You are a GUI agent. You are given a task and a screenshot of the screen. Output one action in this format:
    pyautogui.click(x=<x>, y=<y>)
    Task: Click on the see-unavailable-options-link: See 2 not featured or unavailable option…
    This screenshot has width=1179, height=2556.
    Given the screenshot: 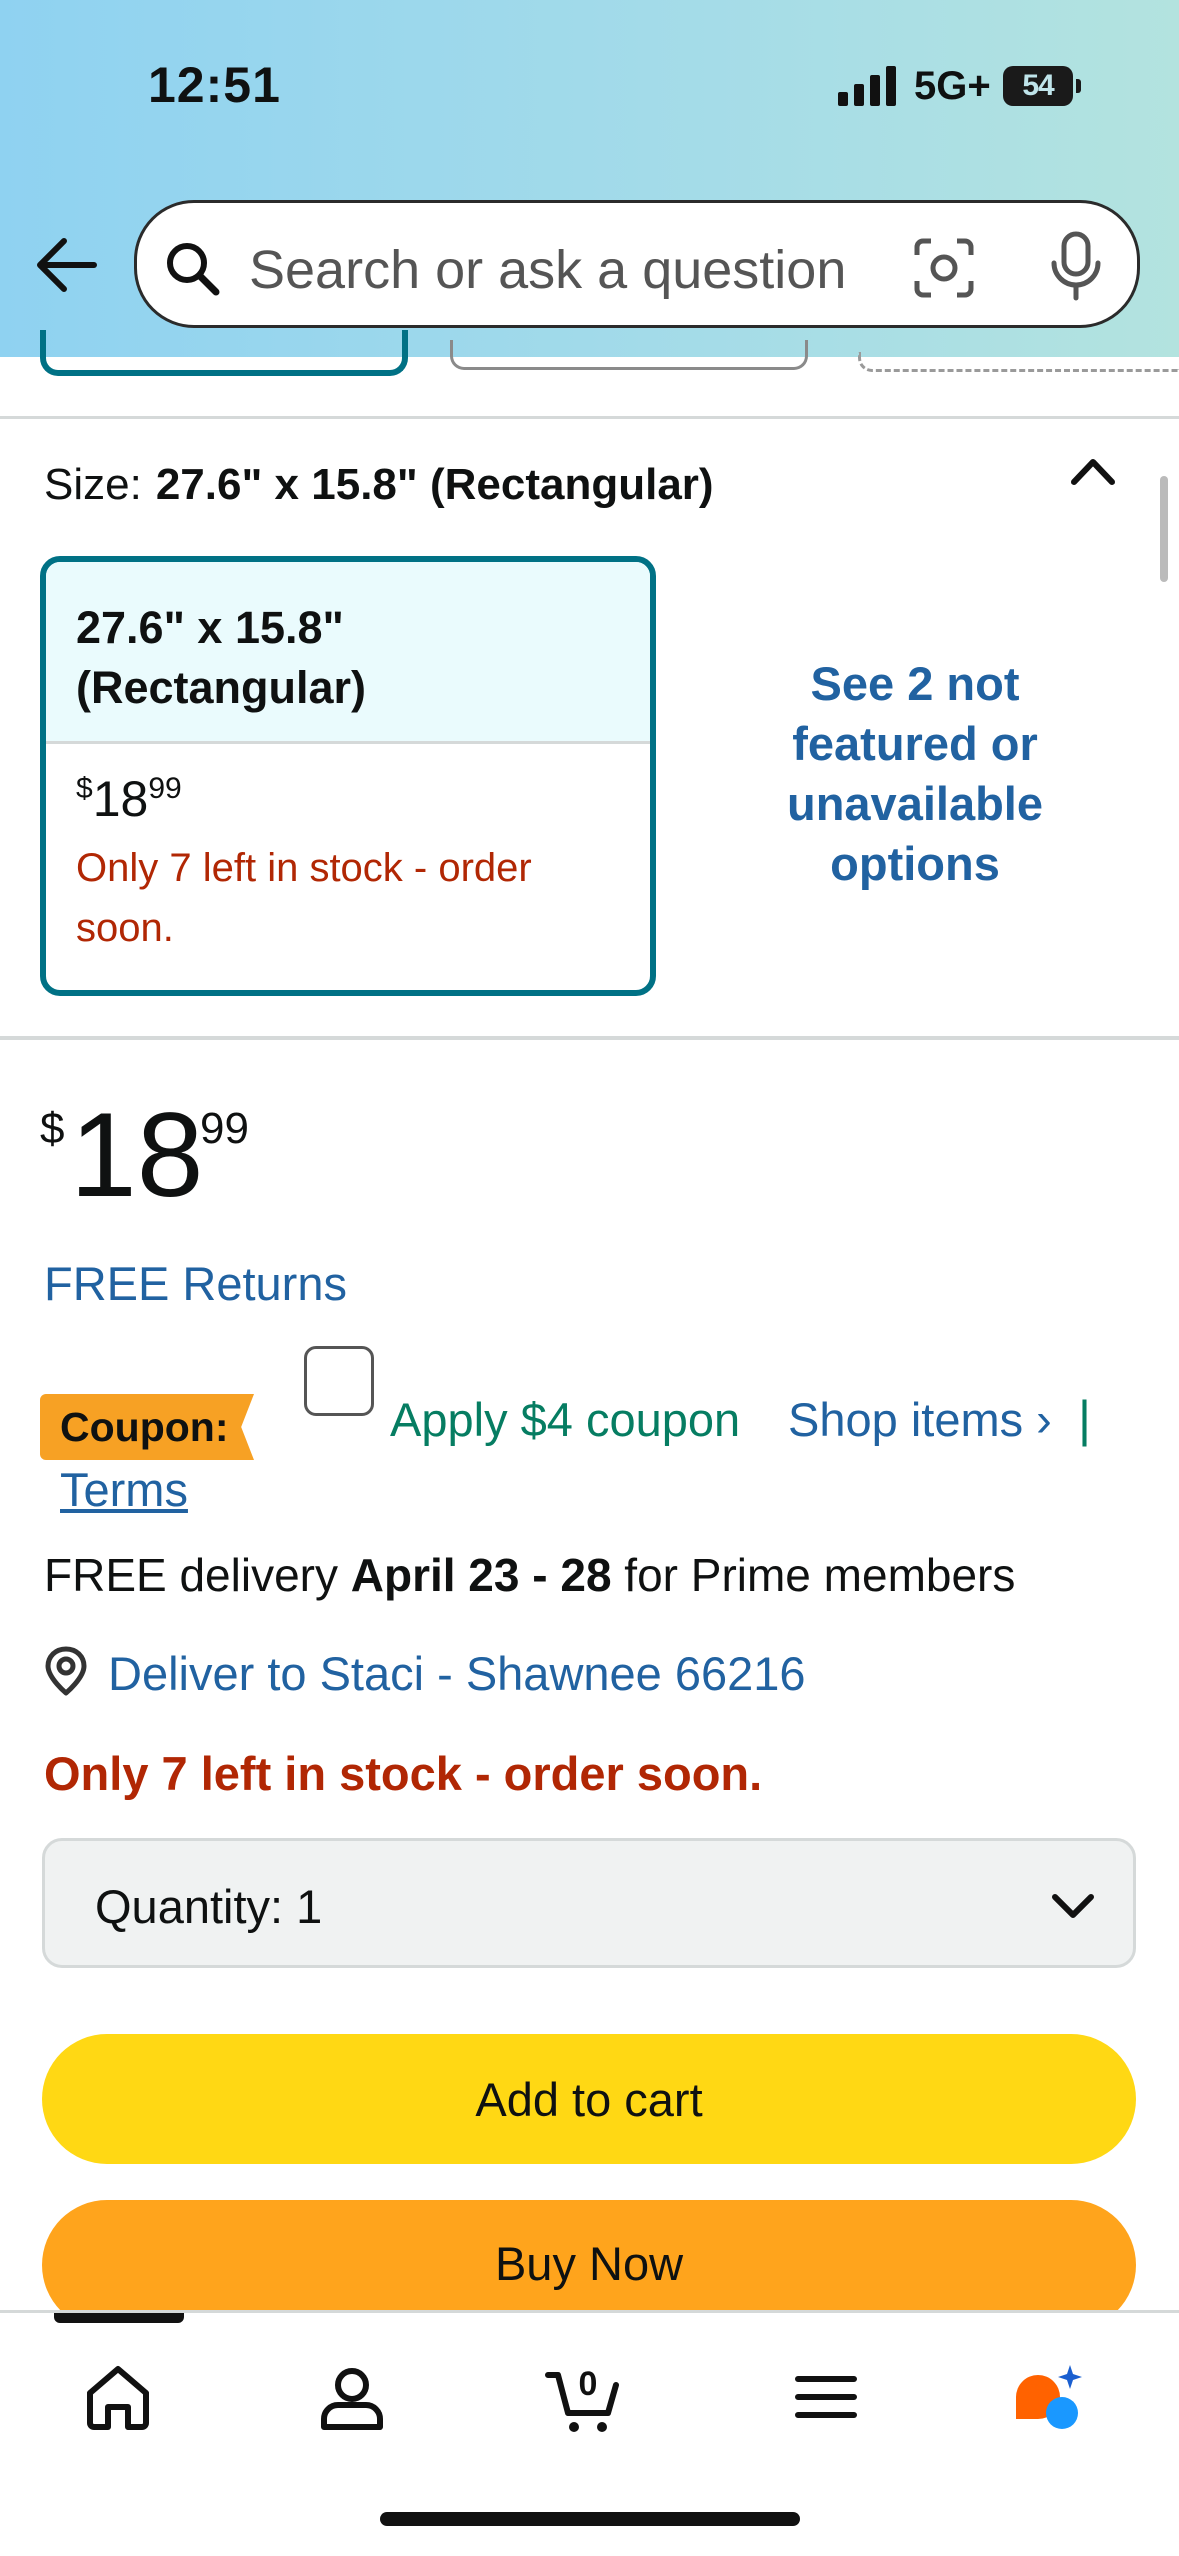 What is the action you would take?
    pyautogui.click(x=915, y=774)
    